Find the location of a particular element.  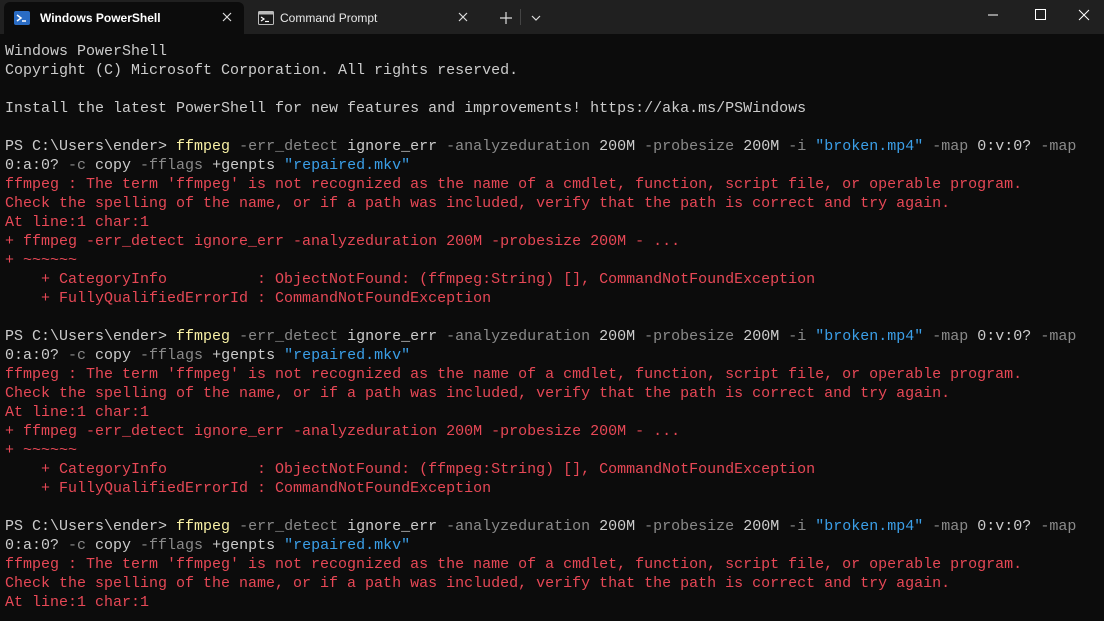

tab-label: Command Prompt is located at coordinates (329, 18).